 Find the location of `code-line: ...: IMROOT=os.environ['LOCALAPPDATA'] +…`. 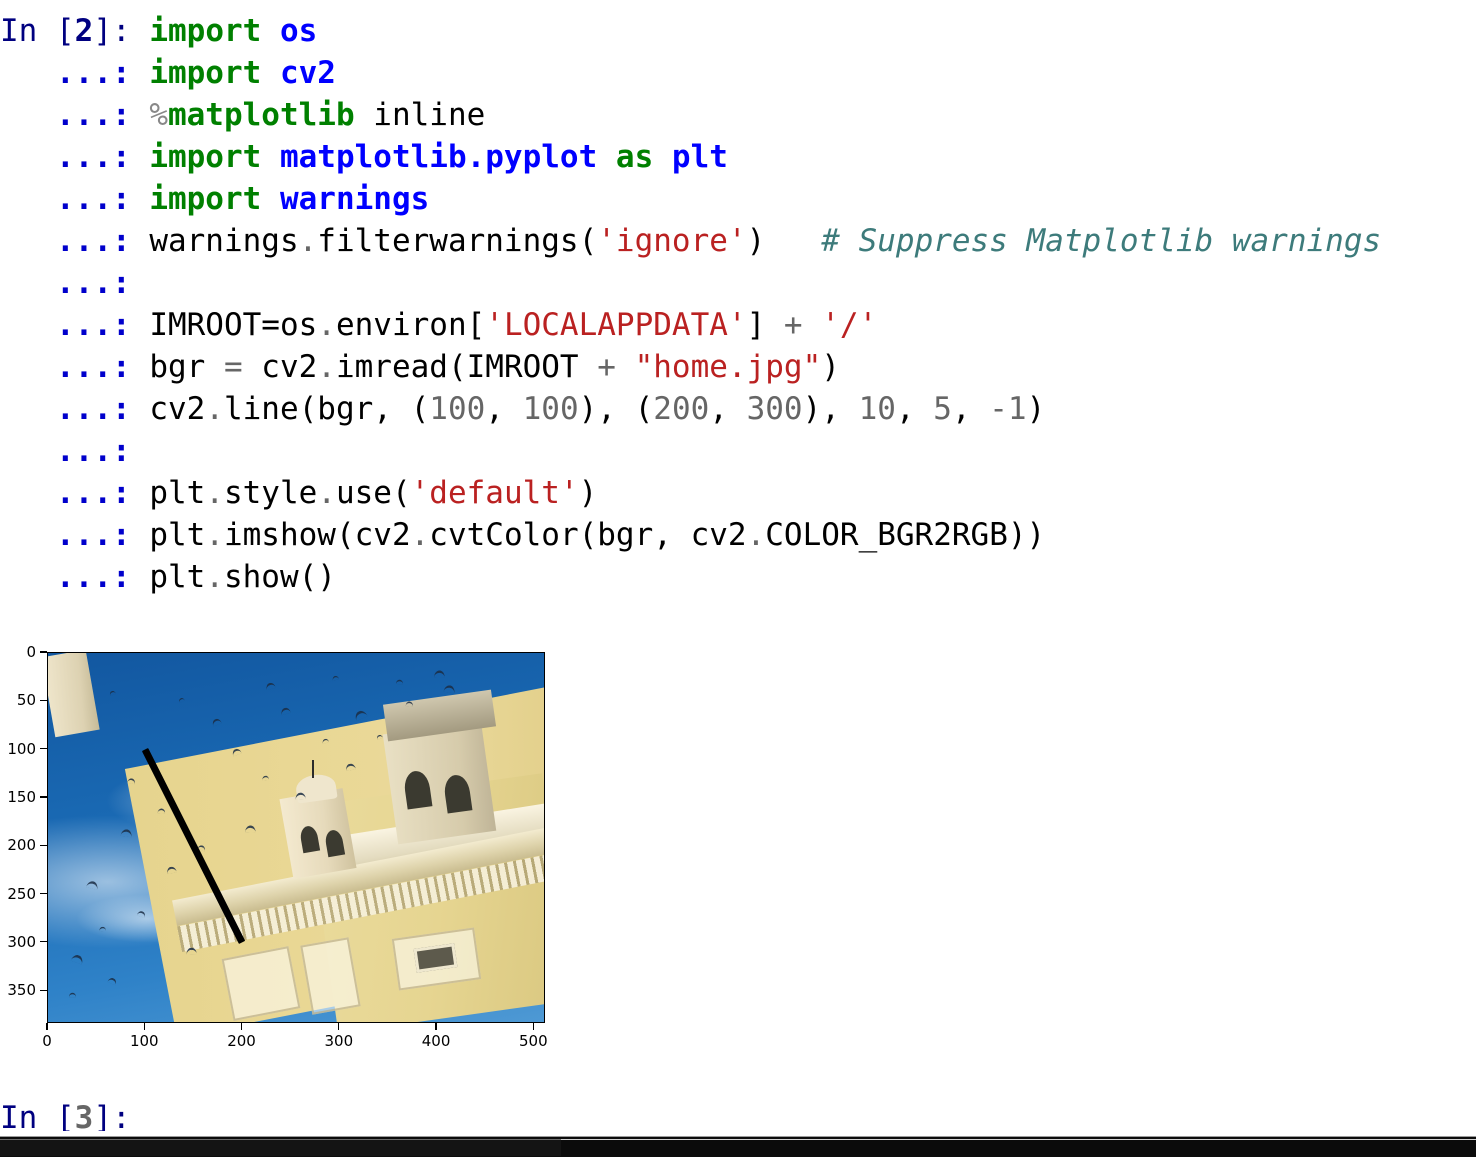

code-line: ...: IMROOT=os.environ['LOCALAPPDATA'] +… is located at coordinates (738, 325).